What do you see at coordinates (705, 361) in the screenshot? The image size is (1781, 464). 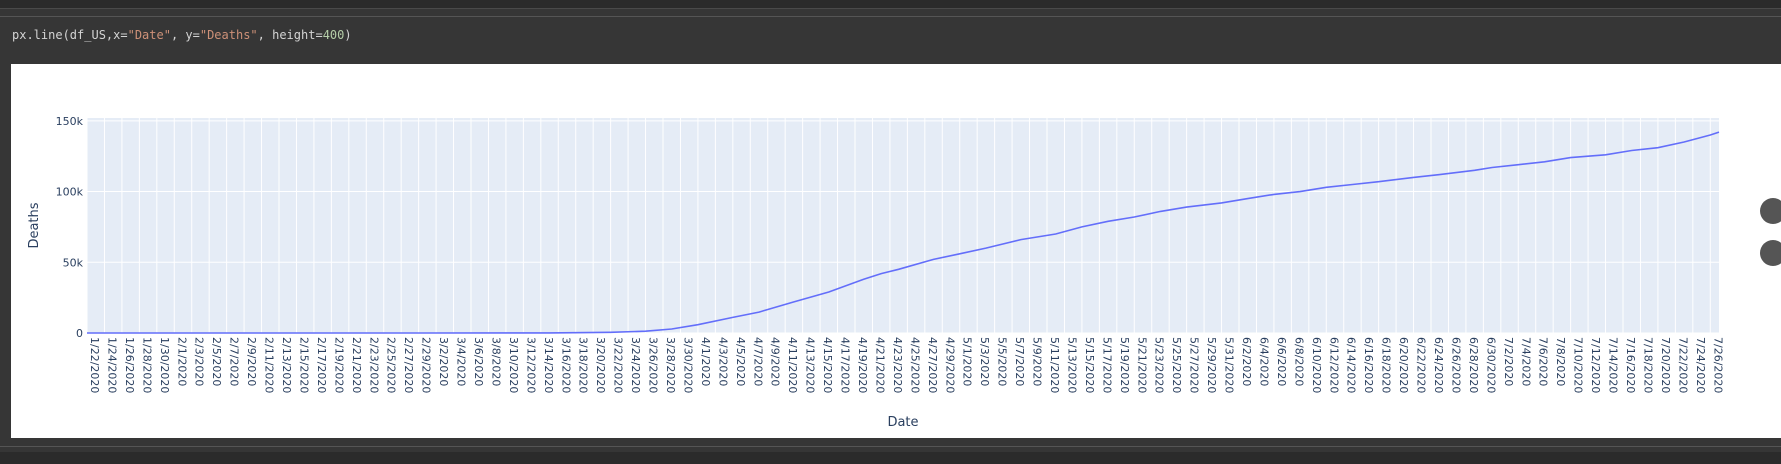 I see `x-tick-label: 4/1/2020` at bounding box center [705, 361].